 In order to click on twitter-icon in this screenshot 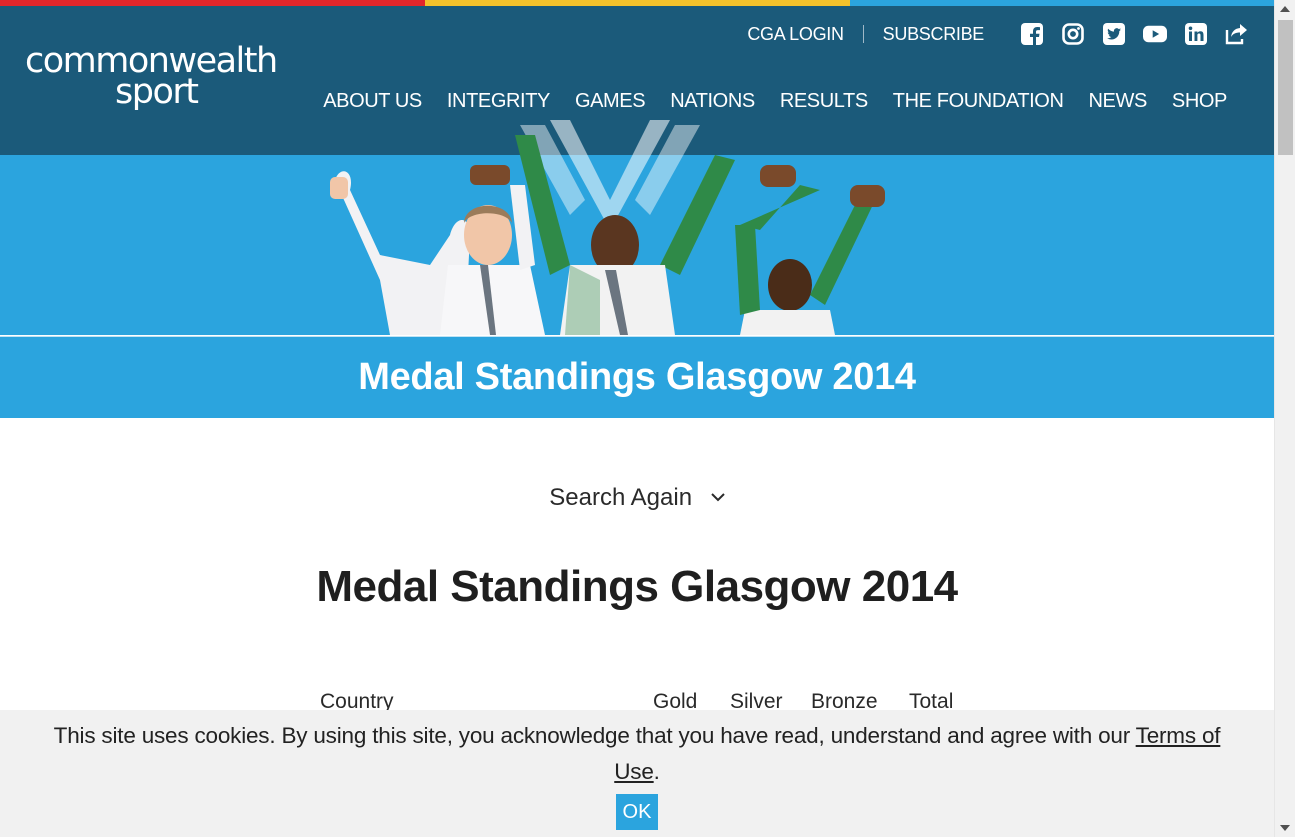, I will do `click(1114, 34)`.